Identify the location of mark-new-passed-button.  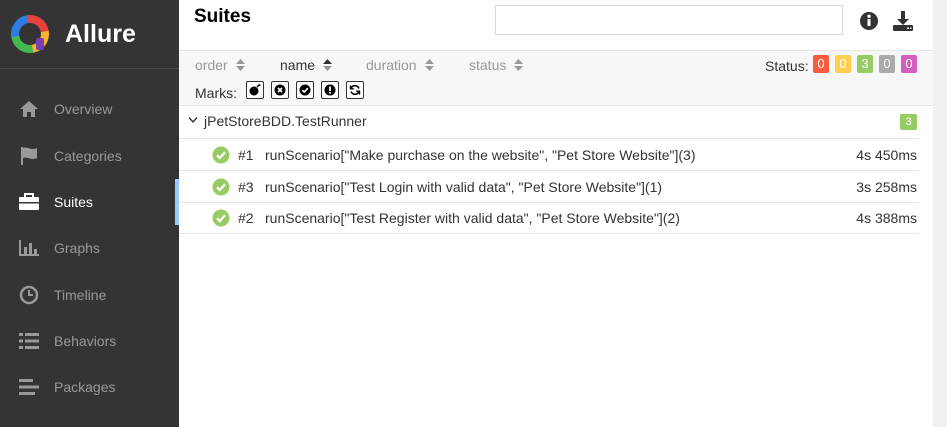
(305, 90).